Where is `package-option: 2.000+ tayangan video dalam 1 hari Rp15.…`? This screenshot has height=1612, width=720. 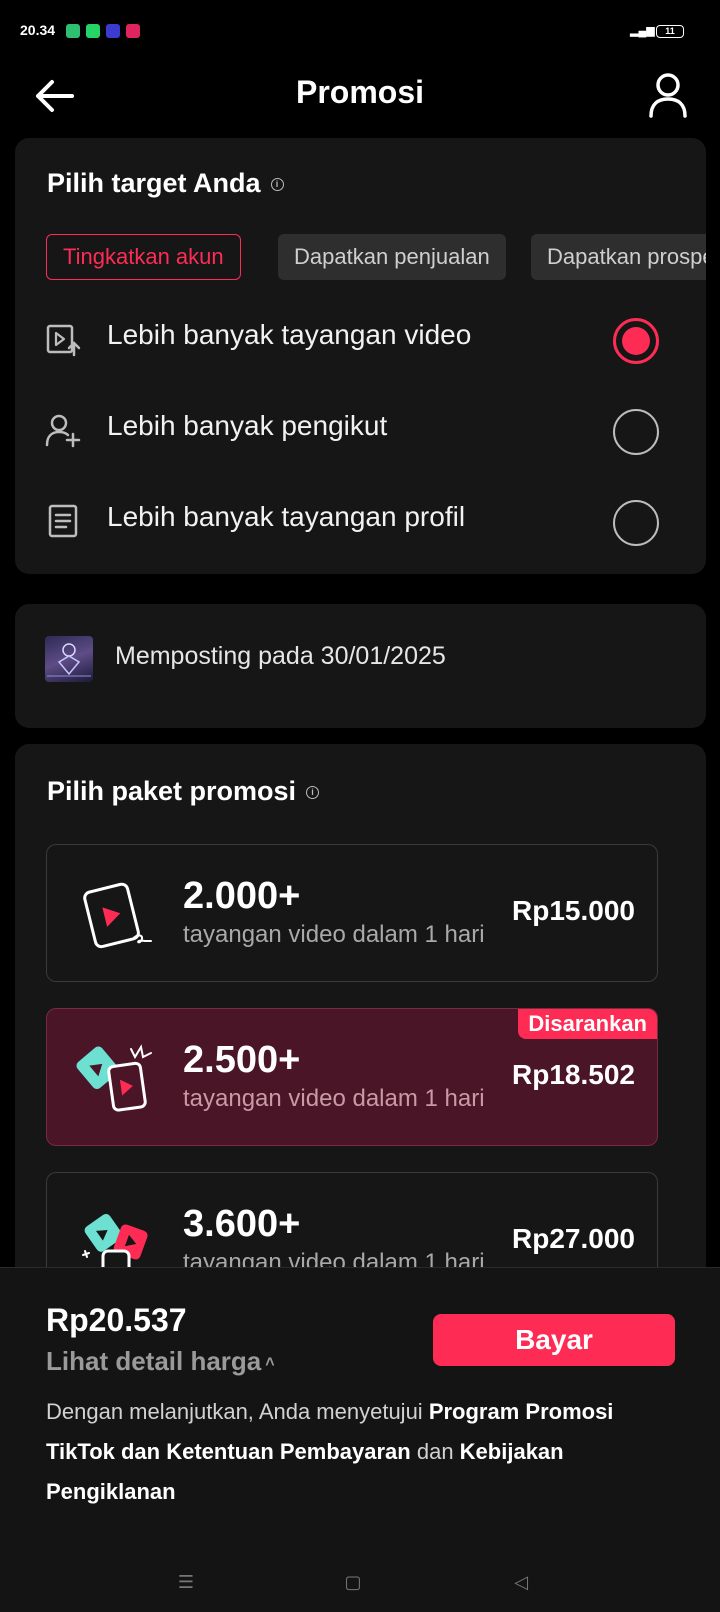 package-option: 2.000+ tayangan video dalam 1 hari Rp15.… is located at coordinates (352, 913).